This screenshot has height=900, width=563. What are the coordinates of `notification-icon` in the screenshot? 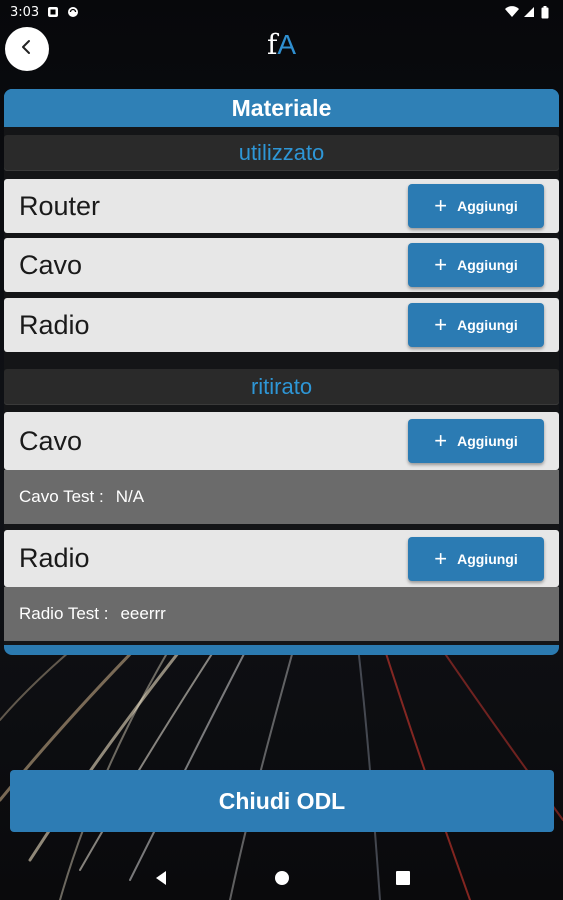 It's located at (53, 12).